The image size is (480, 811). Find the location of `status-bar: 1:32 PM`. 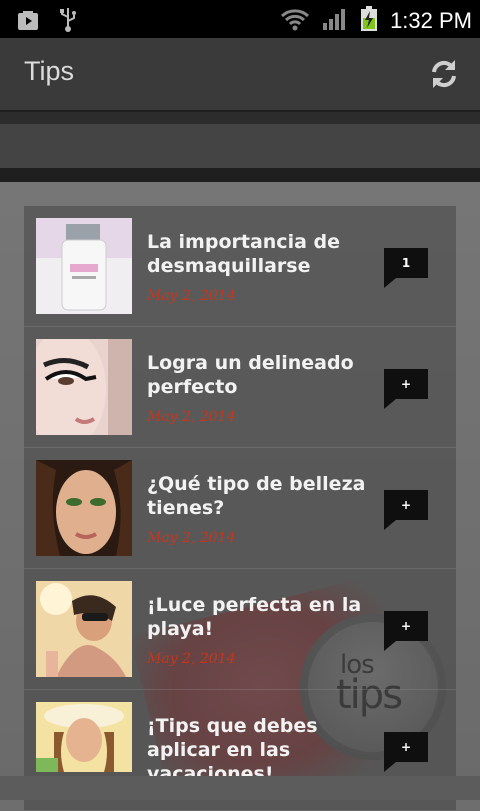

status-bar: 1:32 PM is located at coordinates (240, 19).